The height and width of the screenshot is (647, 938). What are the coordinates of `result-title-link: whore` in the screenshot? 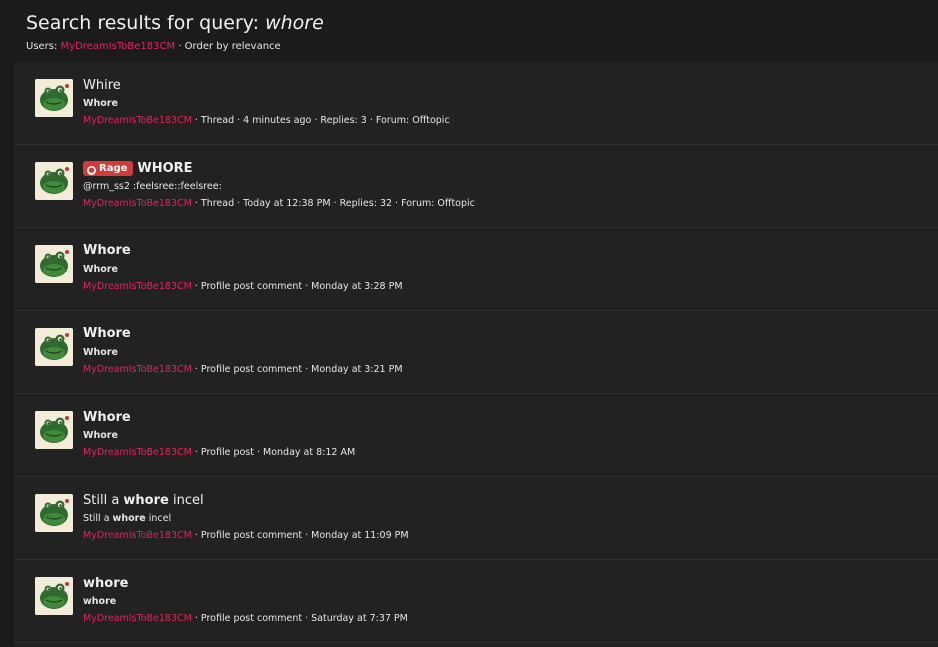 It's located at (105, 583).